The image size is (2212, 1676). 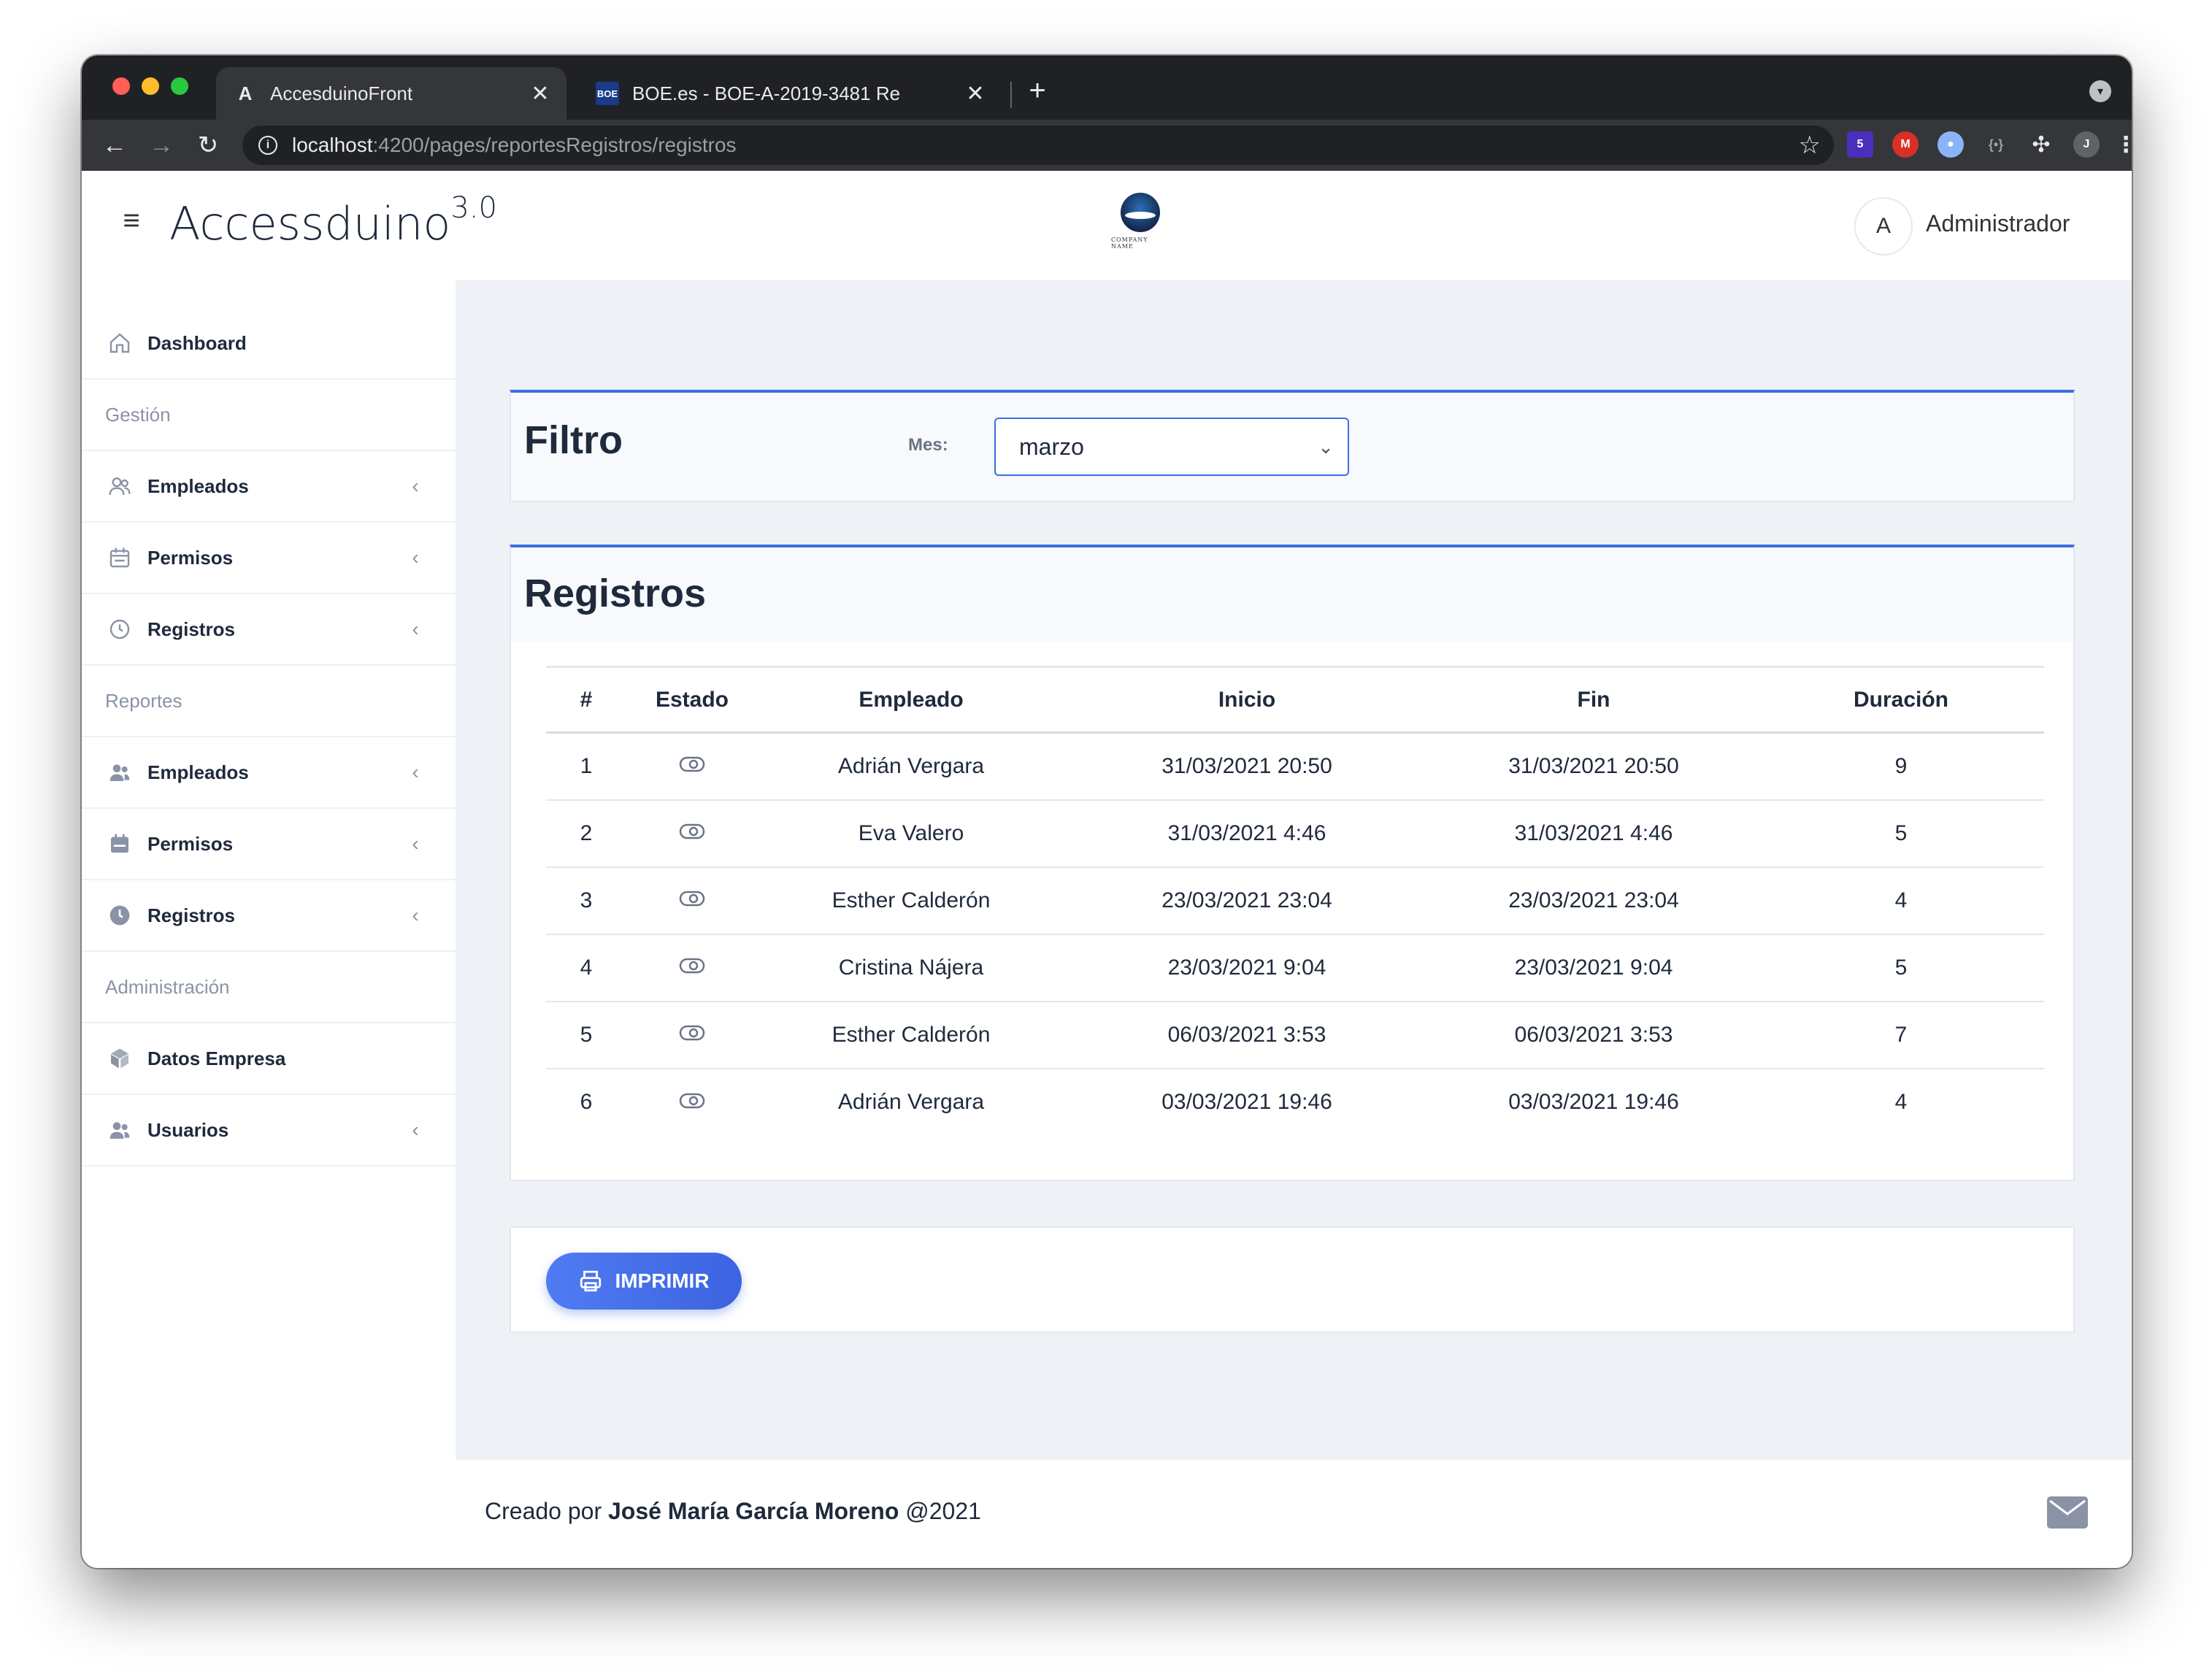 What do you see at coordinates (216, 1058) in the screenshot?
I see `sidebar-item-label: Datos Empresa` at bounding box center [216, 1058].